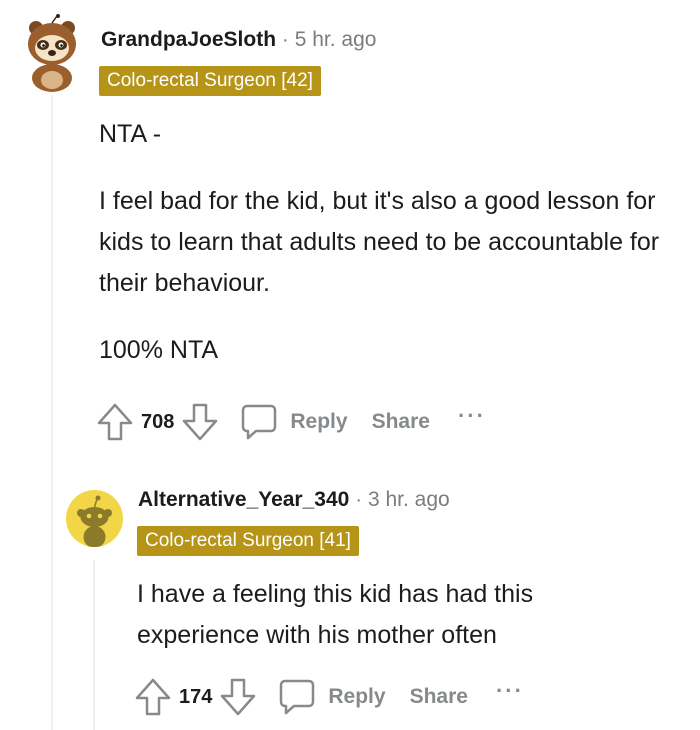  I want to click on user-flair: Colo-rectal Surgeon [41], so click(248, 541).